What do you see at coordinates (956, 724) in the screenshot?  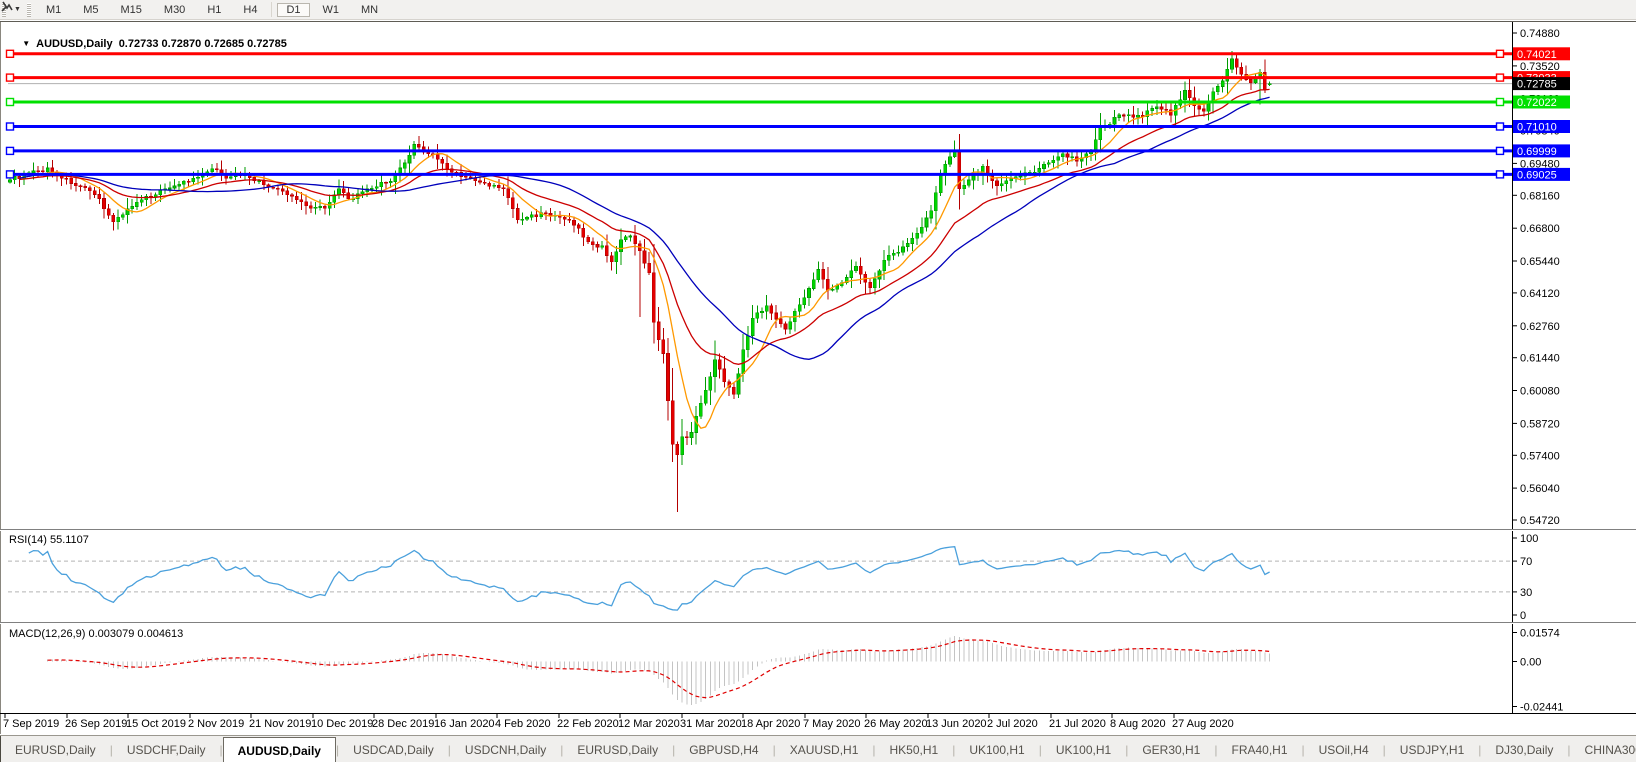 I see `svg-text: 13 Jun 2020` at bounding box center [956, 724].